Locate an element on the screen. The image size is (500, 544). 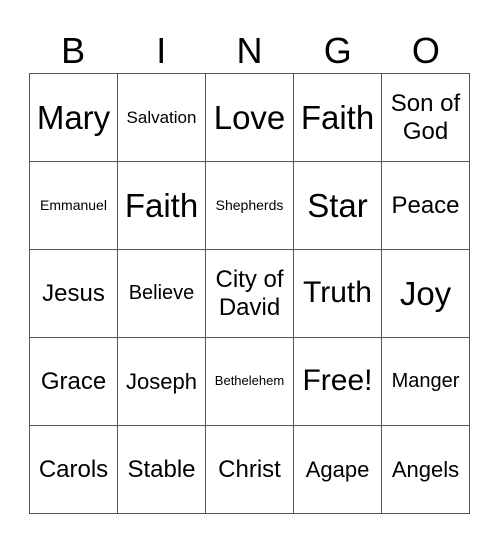
bingo-cell: Jesus is located at coordinates (74, 294).